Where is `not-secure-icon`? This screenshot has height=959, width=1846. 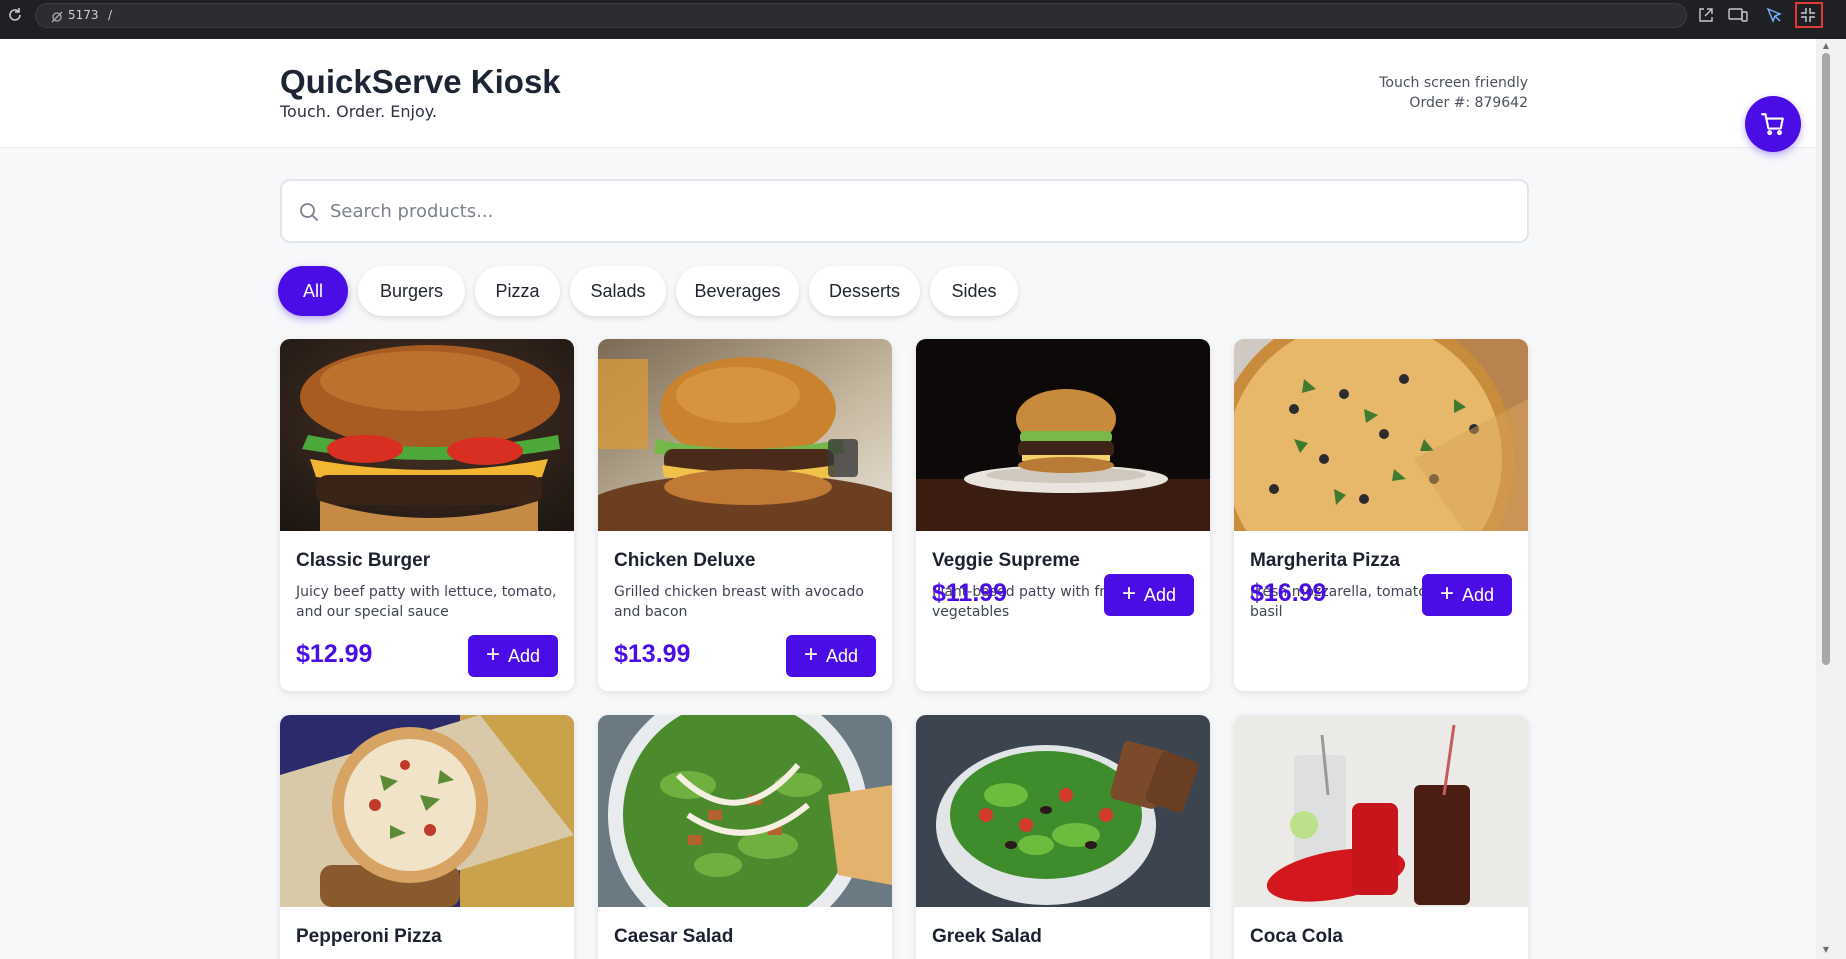 not-secure-icon is located at coordinates (57, 16).